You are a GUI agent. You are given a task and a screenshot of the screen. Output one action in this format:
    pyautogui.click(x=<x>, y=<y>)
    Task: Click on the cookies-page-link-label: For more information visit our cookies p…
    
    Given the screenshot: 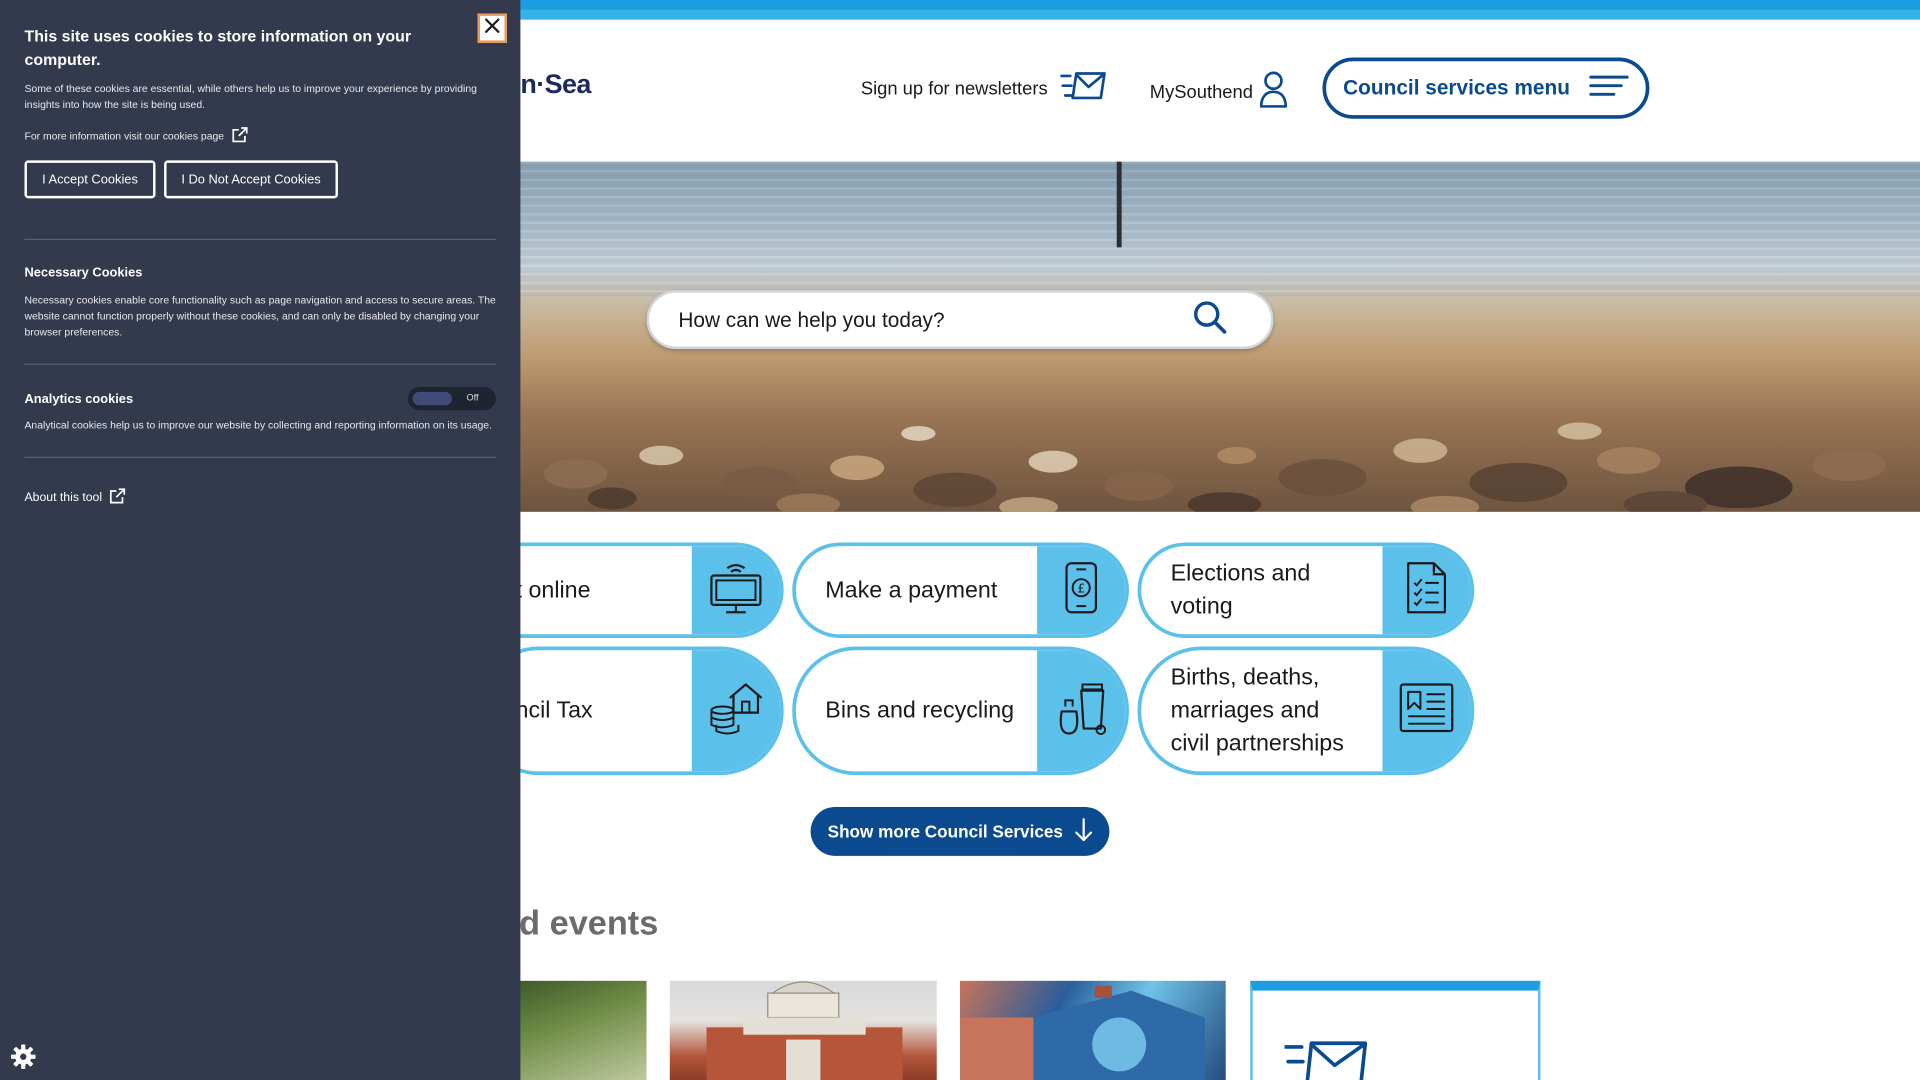 What is the action you would take?
    pyautogui.click(x=124, y=136)
    